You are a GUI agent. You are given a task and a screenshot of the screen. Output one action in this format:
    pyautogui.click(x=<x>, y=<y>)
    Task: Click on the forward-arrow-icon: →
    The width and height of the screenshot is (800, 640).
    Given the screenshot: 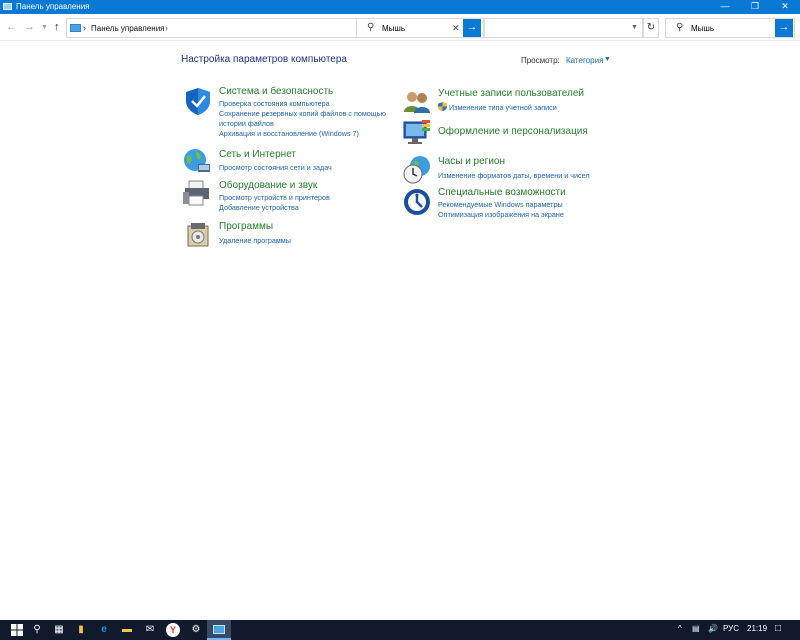 What is the action you would take?
    pyautogui.click(x=29, y=27)
    